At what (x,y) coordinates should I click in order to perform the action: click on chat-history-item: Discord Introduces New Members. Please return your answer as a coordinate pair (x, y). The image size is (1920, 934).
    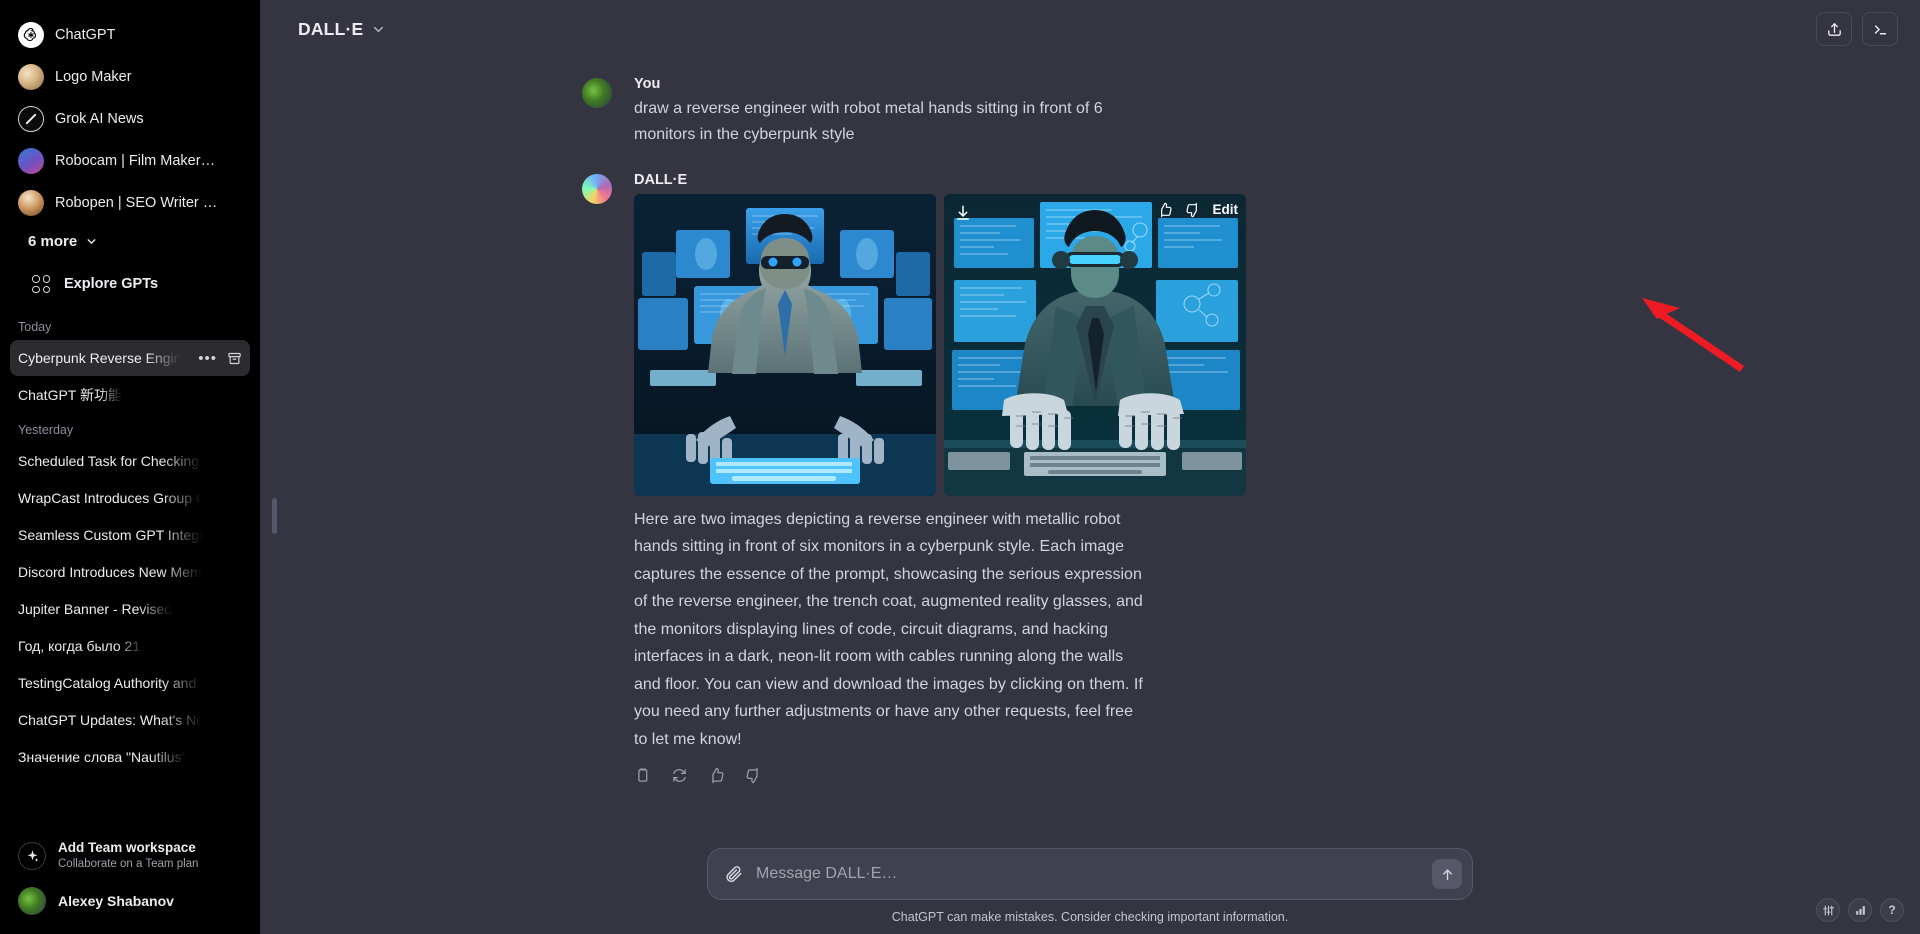
    Looking at the image, I should click on (130, 572).